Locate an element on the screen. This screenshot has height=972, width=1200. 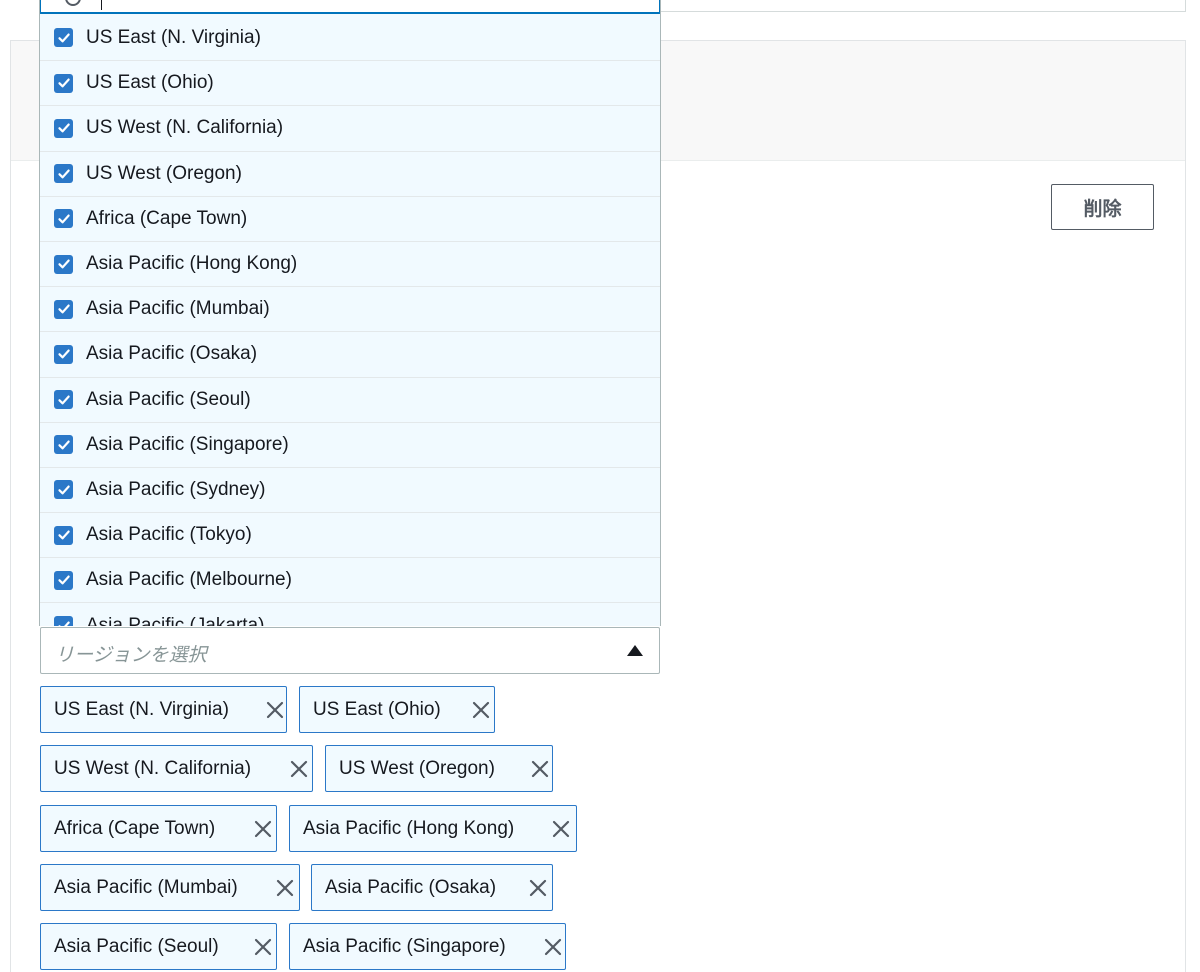
region-option: Asia Pacific (Hong Kong) is located at coordinates (350, 263).